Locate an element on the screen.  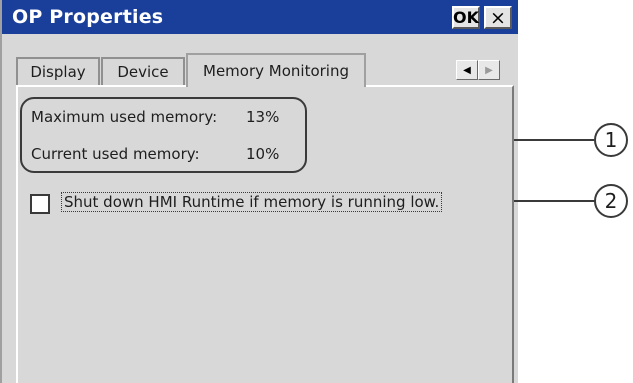
chevron-left-icon: ◀ is located at coordinates (467, 70).